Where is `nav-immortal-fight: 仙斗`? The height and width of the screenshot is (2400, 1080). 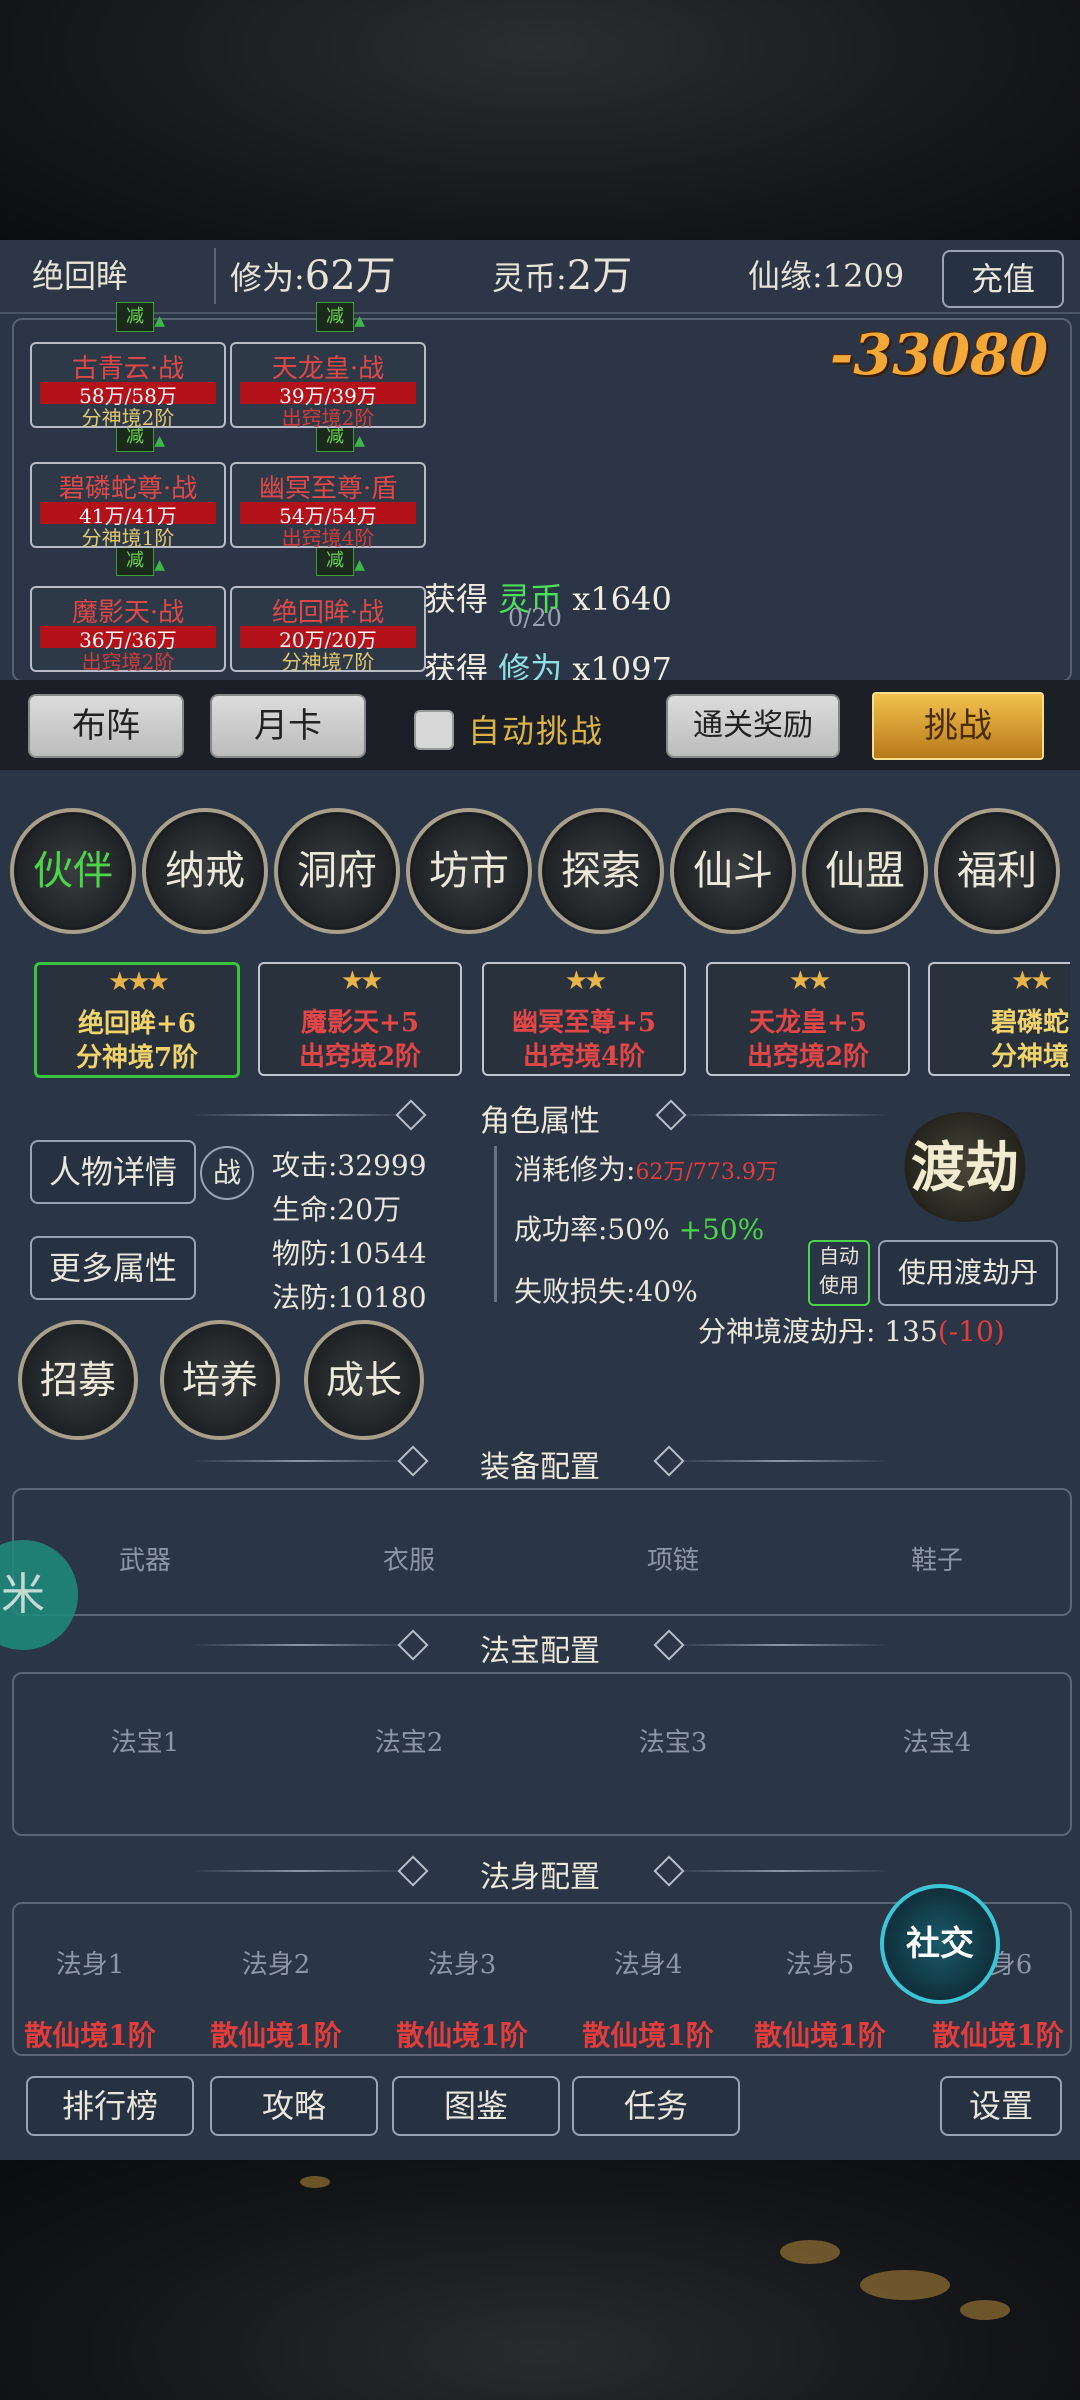
nav-immortal-fight: 仙斗 is located at coordinates (733, 871).